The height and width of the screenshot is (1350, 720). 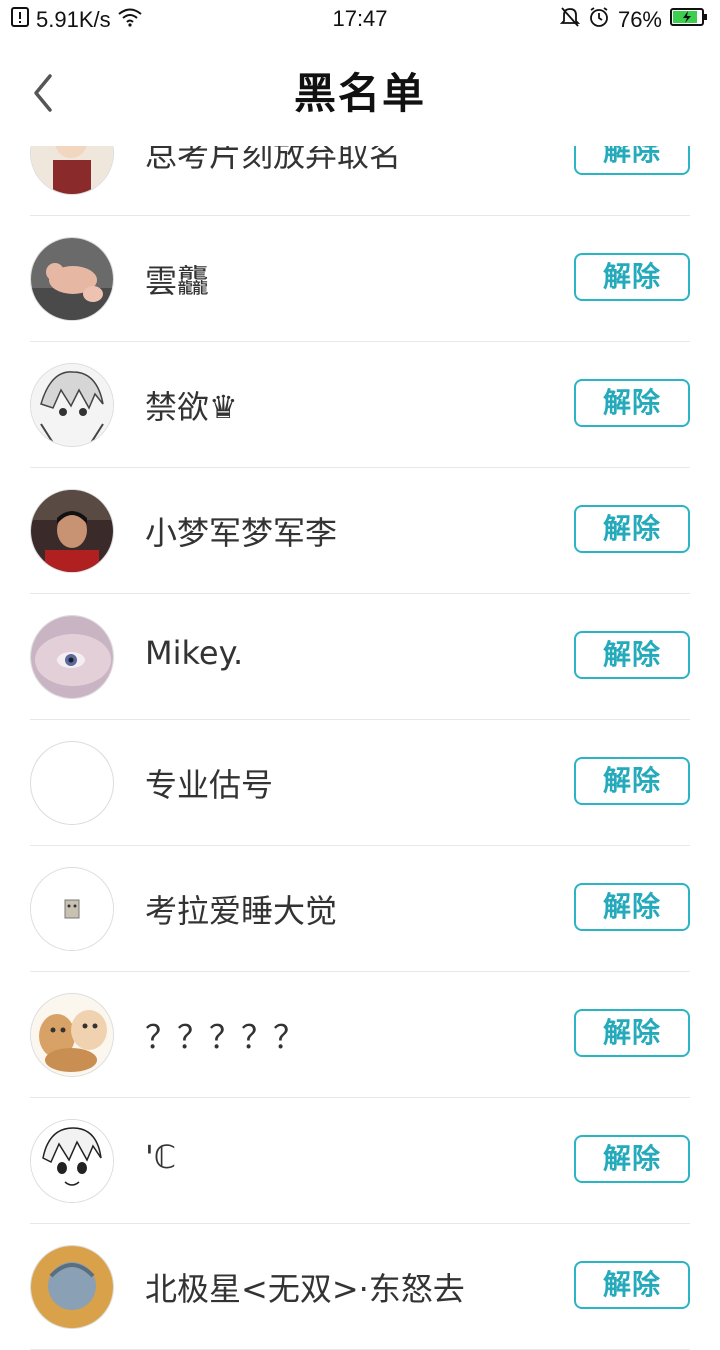 I want to click on list-item: 专业估号 解除, so click(x=360, y=783).